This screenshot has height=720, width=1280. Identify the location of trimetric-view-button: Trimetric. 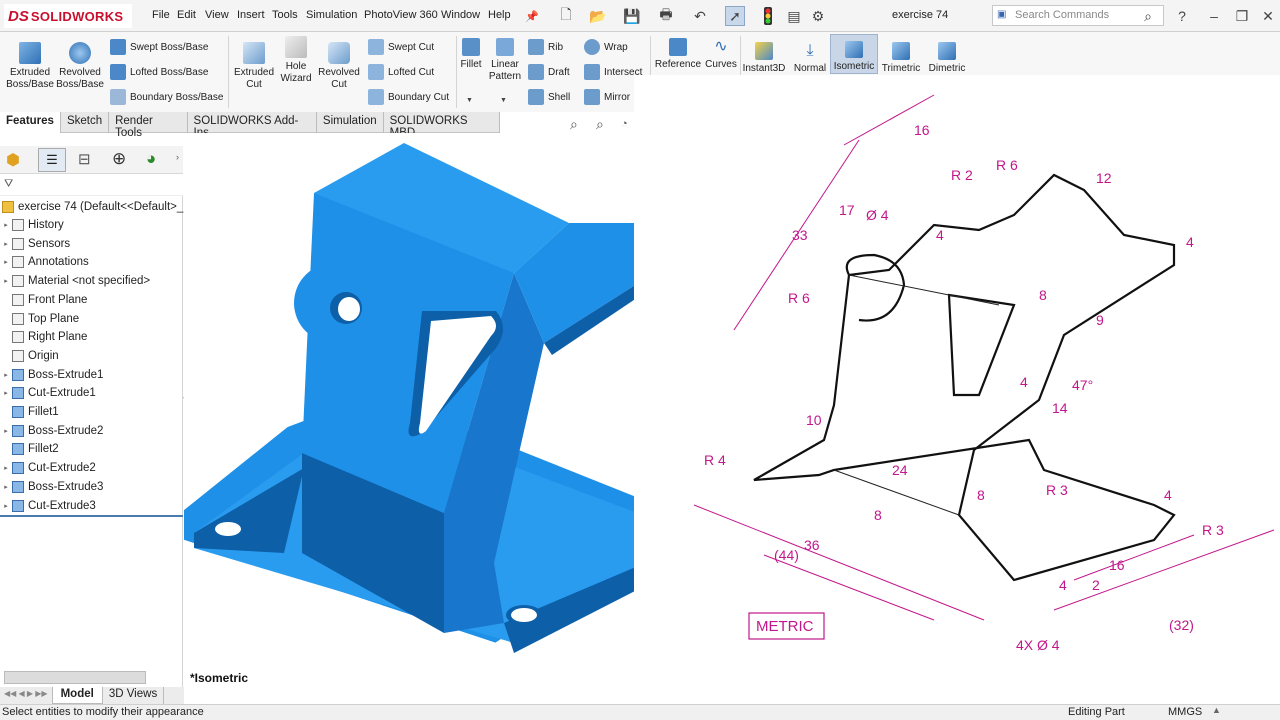
(901, 58).